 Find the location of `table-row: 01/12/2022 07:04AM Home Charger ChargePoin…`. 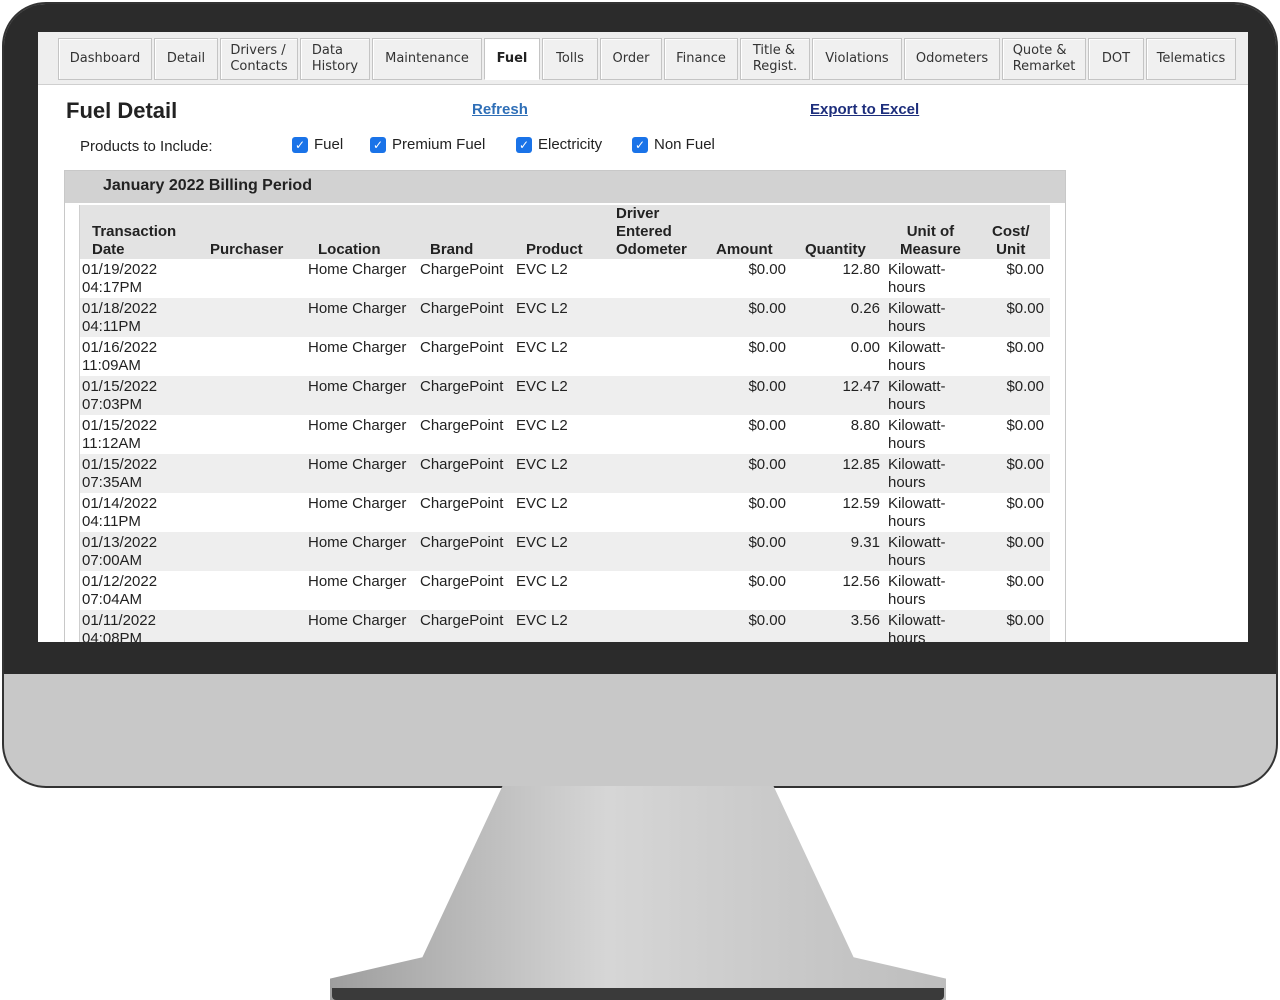

table-row: 01/12/2022 07:04AM Home Charger ChargePoin… is located at coordinates (565, 590).